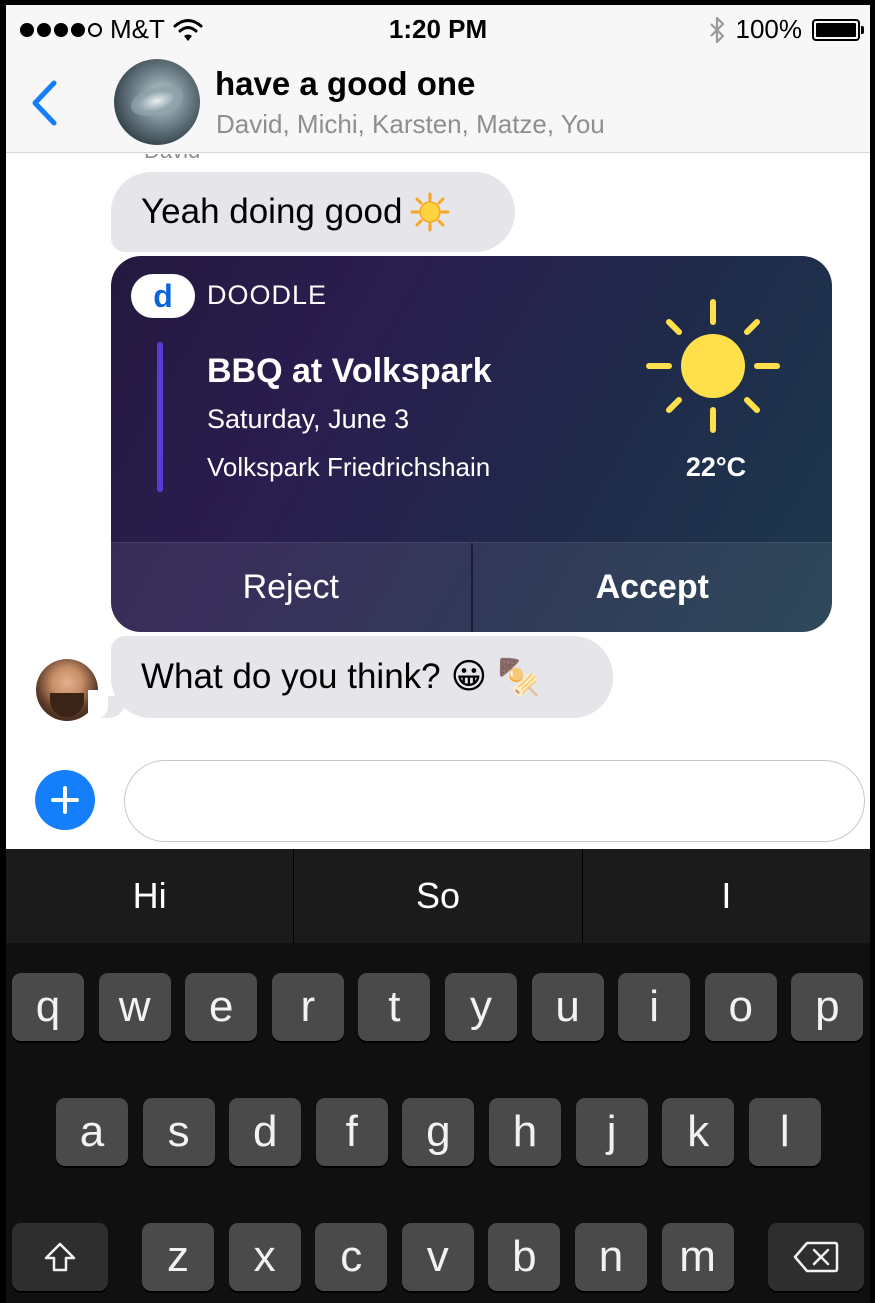 The image size is (875, 1303). What do you see at coordinates (149, 896) in the screenshot?
I see `suggestion: Hi` at bounding box center [149, 896].